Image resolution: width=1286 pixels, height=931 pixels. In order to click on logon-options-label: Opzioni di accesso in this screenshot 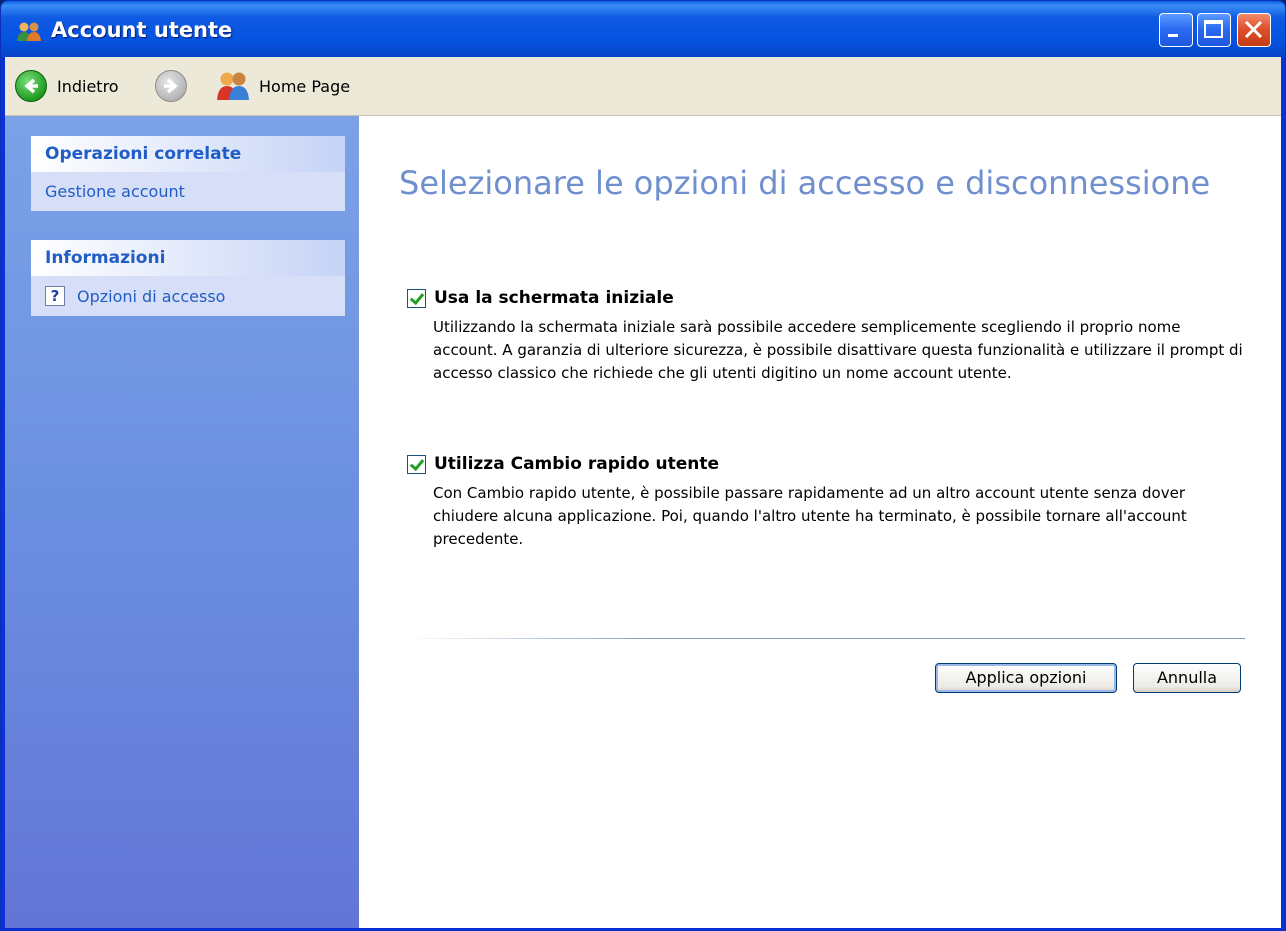, I will do `click(151, 296)`.